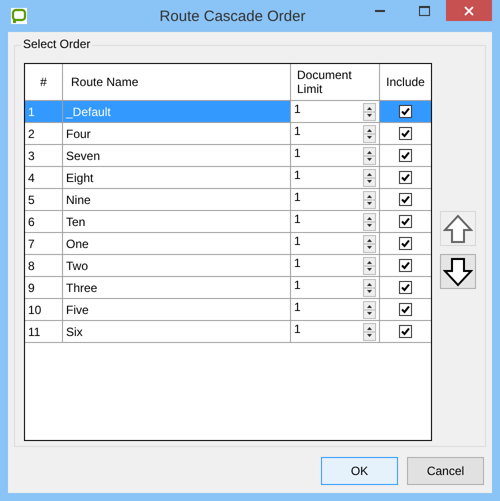 The width and height of the screenshot is (500, 501). Describe the element at coordinates (228, 156) in the screenshot. I see `table-row: 3 Seven 1` at that location.